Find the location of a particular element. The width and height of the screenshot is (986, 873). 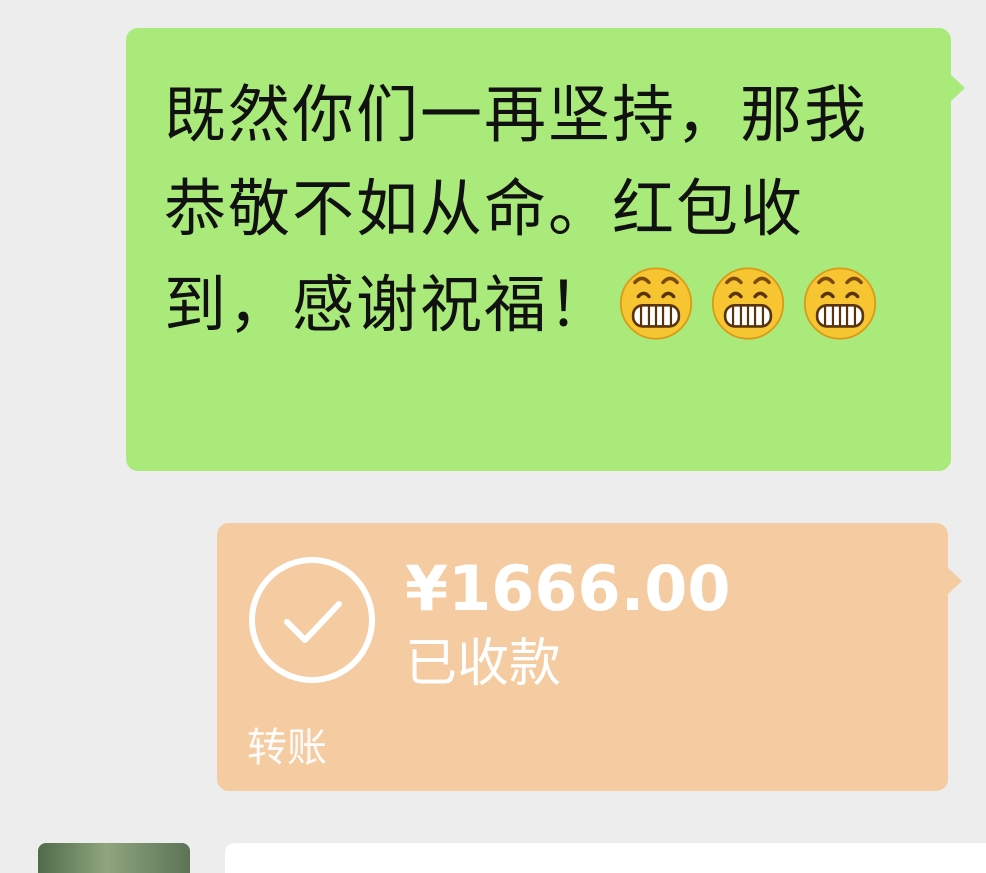

check-circle-icon is located at coordinates (312, 620).